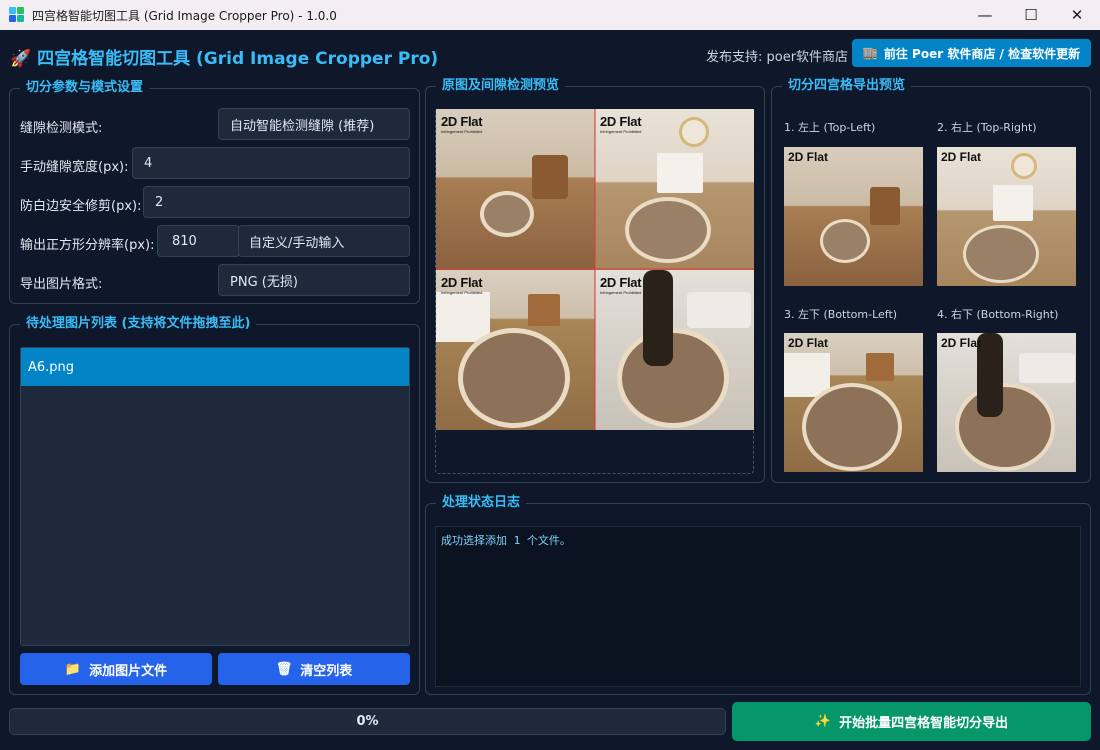 This screenshot has height=750, width=1100. What do you see at coordinates (870, 53) in the screenshot?
I see `store-icon: 🏬` at bounding box center [870, 53].